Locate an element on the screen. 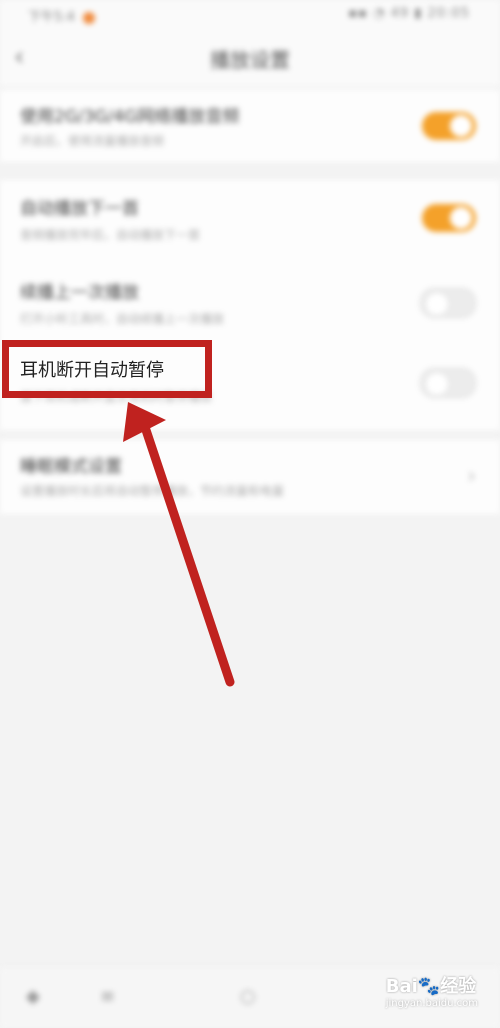 The height and width of the screenshot is (1028, 500). annotation-arrow-icon is located at coordinates (179, 544).